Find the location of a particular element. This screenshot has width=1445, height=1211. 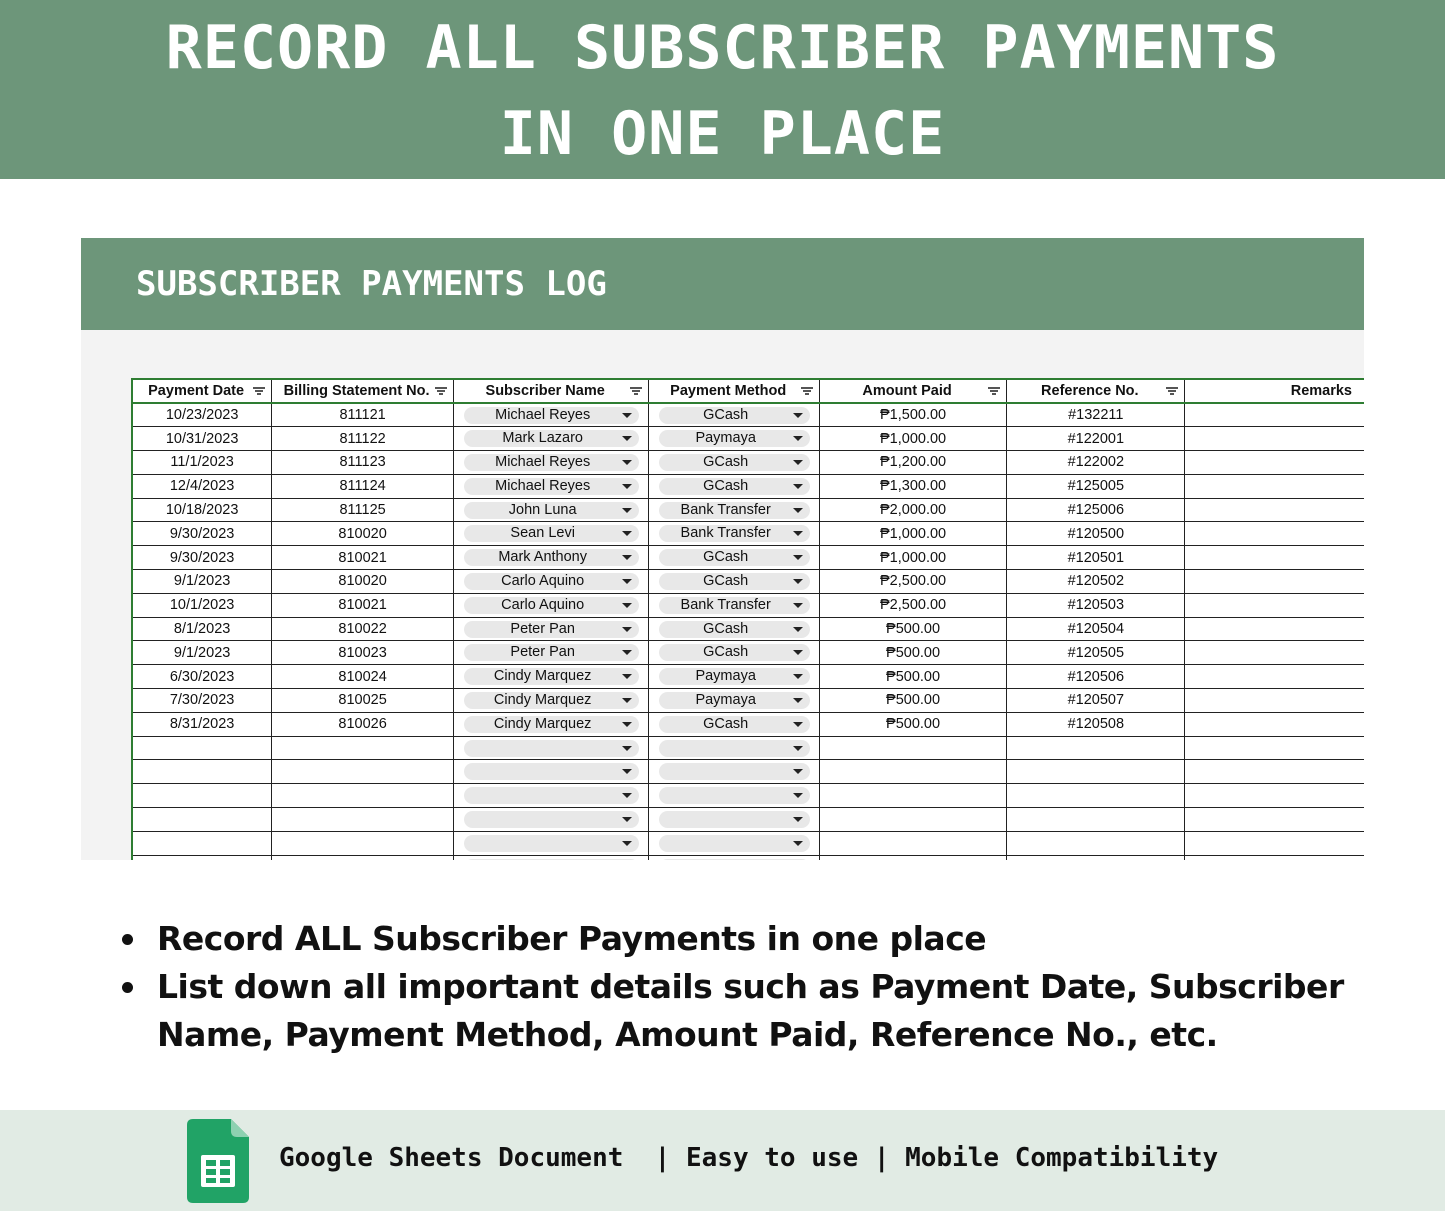

column-header: Subscriber Name is located at coordinates (551, 391).